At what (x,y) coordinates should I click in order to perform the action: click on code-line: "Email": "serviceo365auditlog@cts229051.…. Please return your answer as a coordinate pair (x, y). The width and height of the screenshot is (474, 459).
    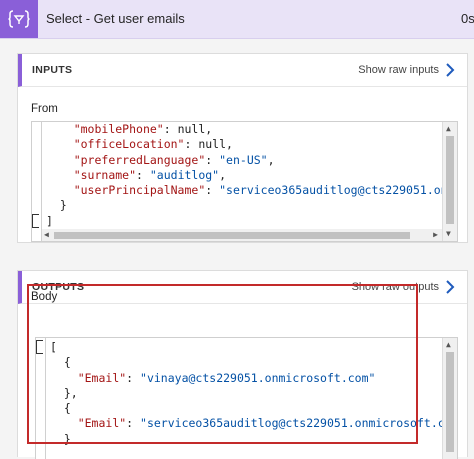
    Looking at the image, I should click on (267, 423).